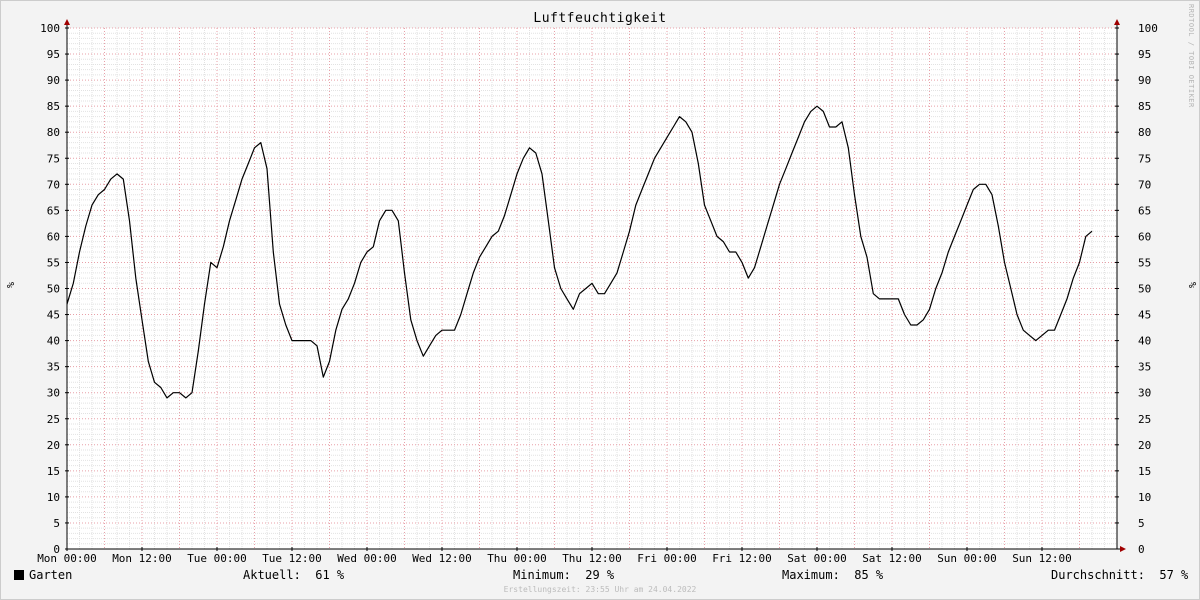 This screenshot has height=600, width=1200. What do you see at coordinates (330, 575) in the screenshot?
I see `legend-current-value: 61 %` at bounding box center [330, 575].